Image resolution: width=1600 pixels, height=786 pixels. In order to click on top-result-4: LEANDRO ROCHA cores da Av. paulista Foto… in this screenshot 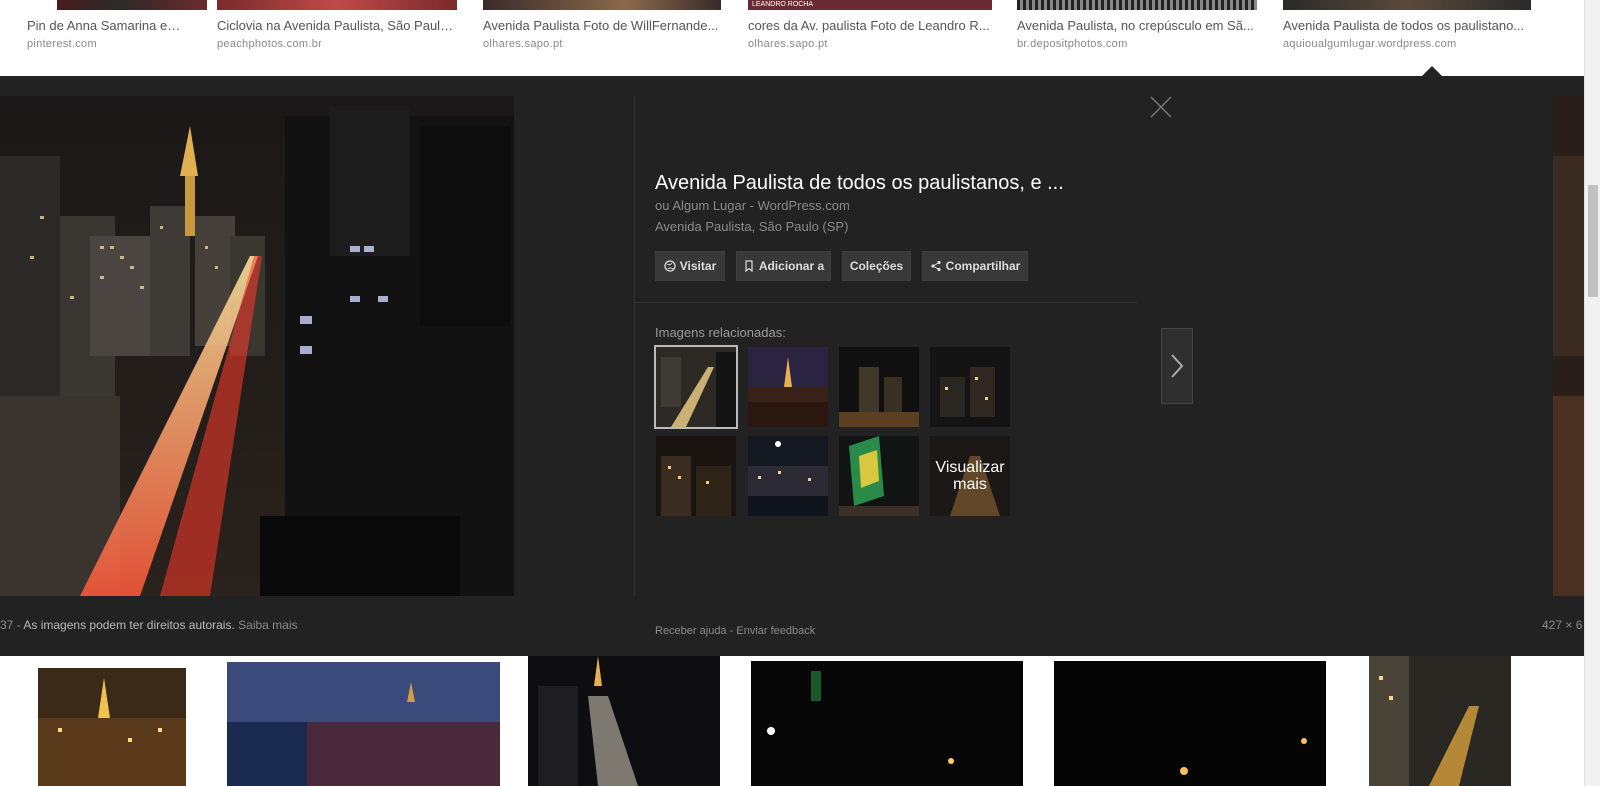, I will do `click(870, 30)`.